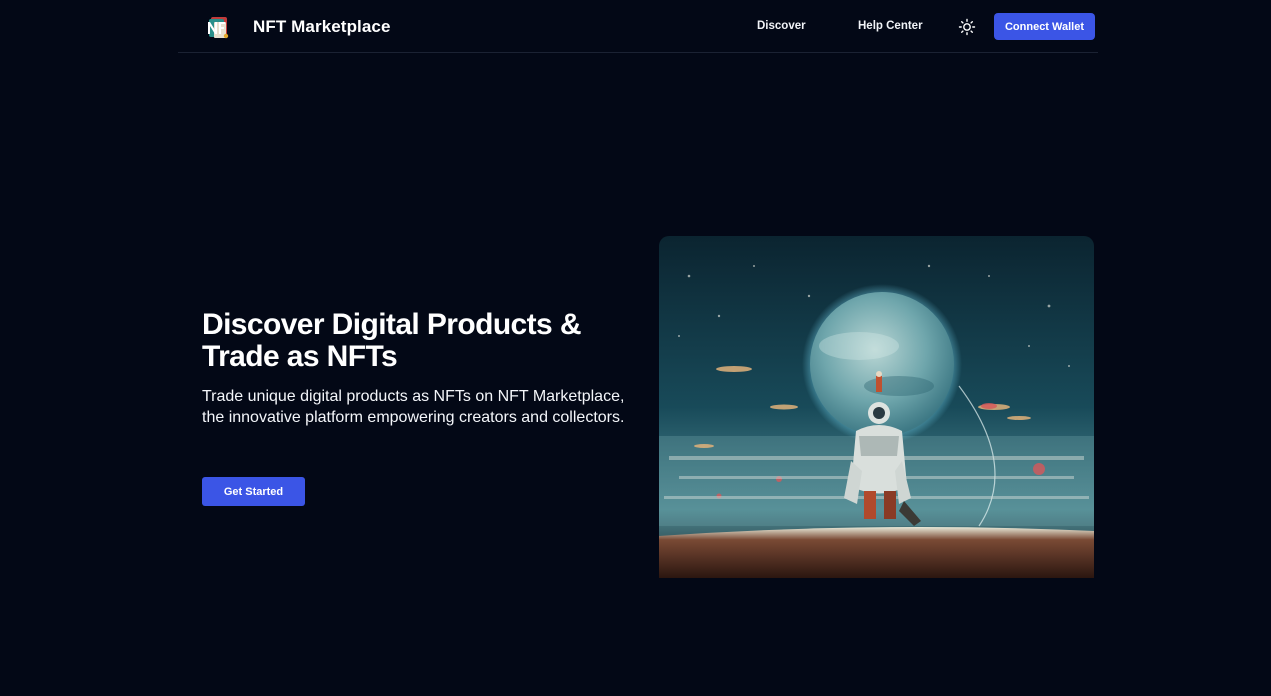 The height and width of the screenshot is (696, 1271). Describe the element at coordinates (890, 26) in the screenshot. I see `nav-help-center-link: Help Center` at that location.